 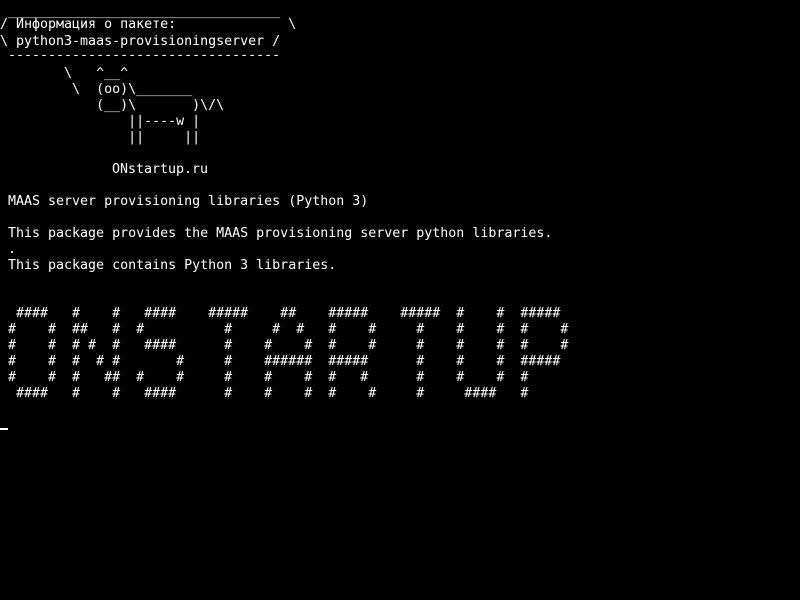 What do you see at coordinates (64, 73) in the screenshot?
I see `cow-art-line: \ ^__^` at bounding box center [64, 73].